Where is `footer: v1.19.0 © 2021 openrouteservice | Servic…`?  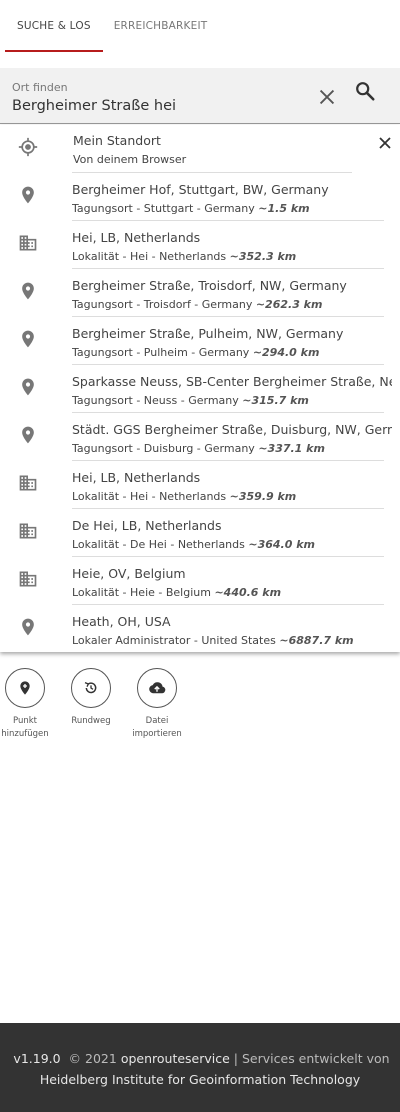
footer: v1.19.0 © 2021 openrouteservice | Servic… is located at coordinates (200, 1067).